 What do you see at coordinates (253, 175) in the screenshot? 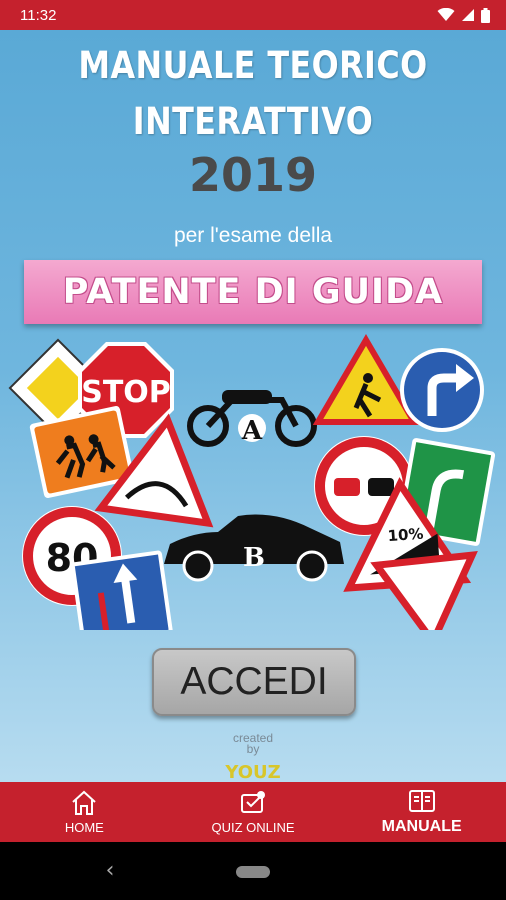
I see `year-label: 2019` at bounding box center [253, 175].